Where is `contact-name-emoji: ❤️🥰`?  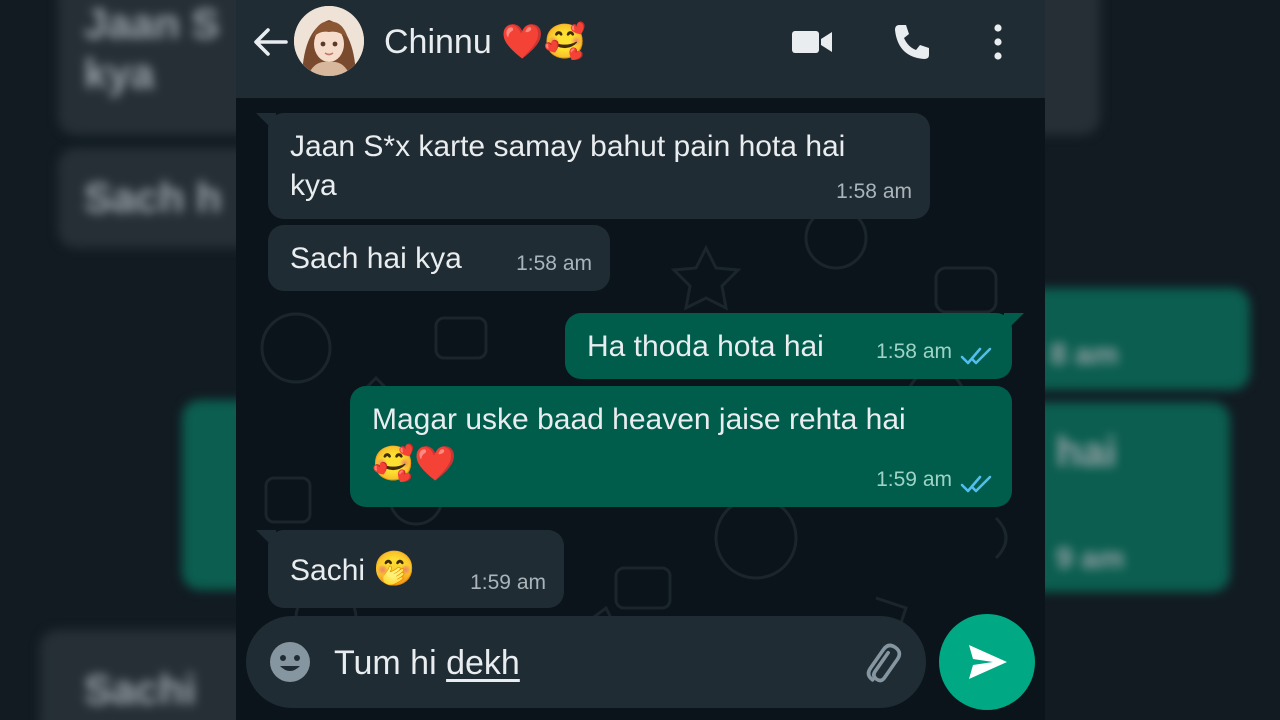
contact-name-emoji: ❤️🥰 is located at coordinates (543, 42).